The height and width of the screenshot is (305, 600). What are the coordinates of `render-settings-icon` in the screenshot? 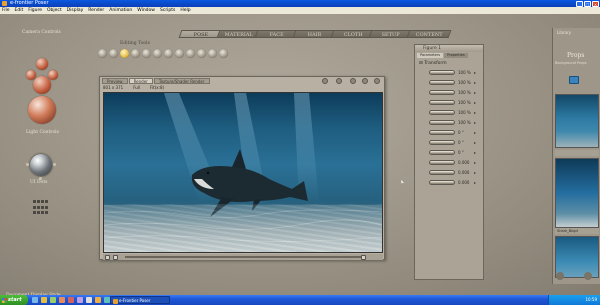 It's located at (325, 81).